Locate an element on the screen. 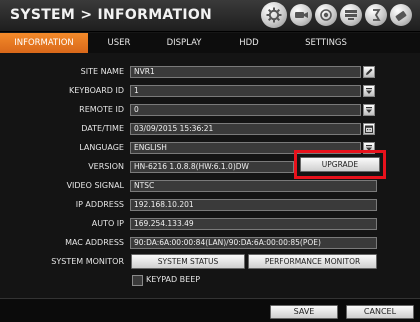 The height and width of the screenshot is (322, 420). cancel-button: CANCEL is located at coordinates (380, 312).